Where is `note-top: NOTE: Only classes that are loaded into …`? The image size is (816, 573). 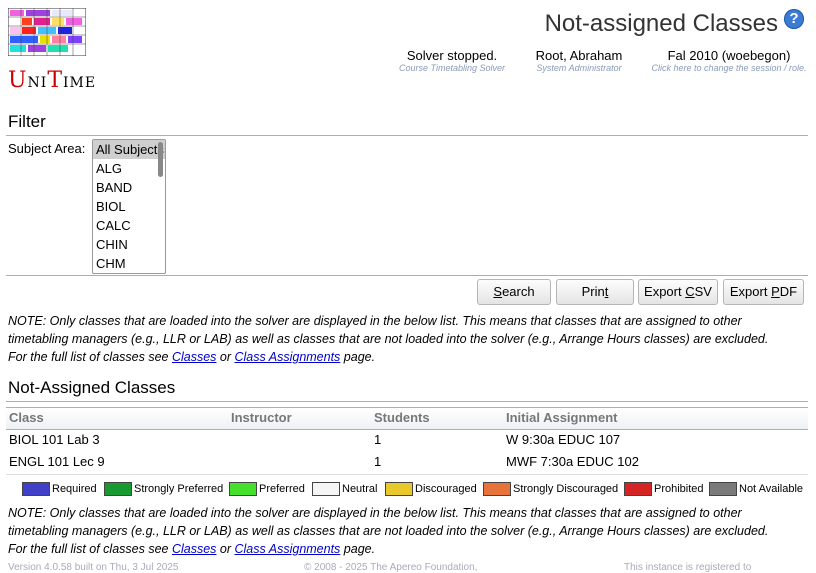
note-top: NOTE: Only classes that are loaded into … is located at coordinates (388, 339).